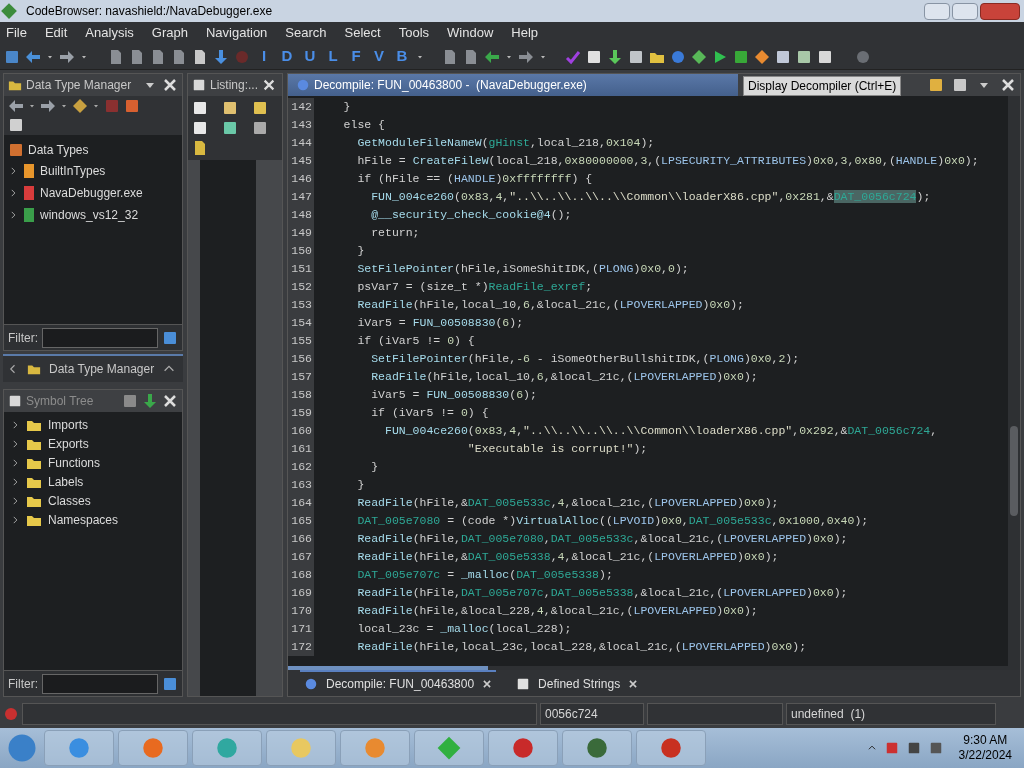 The height and width of the screenshot is (768, 1024). What do you see at coordinates (301, 107) in the screenshot?
I see `line-number: 142` at bounding box center [301, 107].